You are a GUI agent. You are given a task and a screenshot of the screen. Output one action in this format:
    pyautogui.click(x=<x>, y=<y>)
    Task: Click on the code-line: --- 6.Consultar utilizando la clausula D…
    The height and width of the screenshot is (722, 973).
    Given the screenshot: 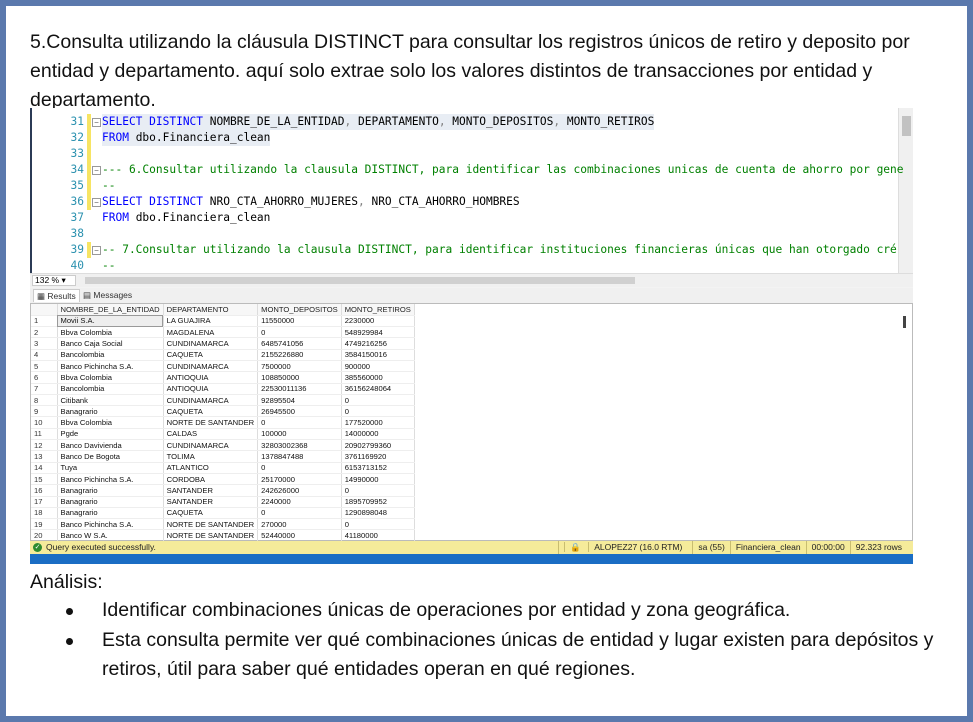 What is the action you would take?
    pyautogui.click(x=503, y=170)
    